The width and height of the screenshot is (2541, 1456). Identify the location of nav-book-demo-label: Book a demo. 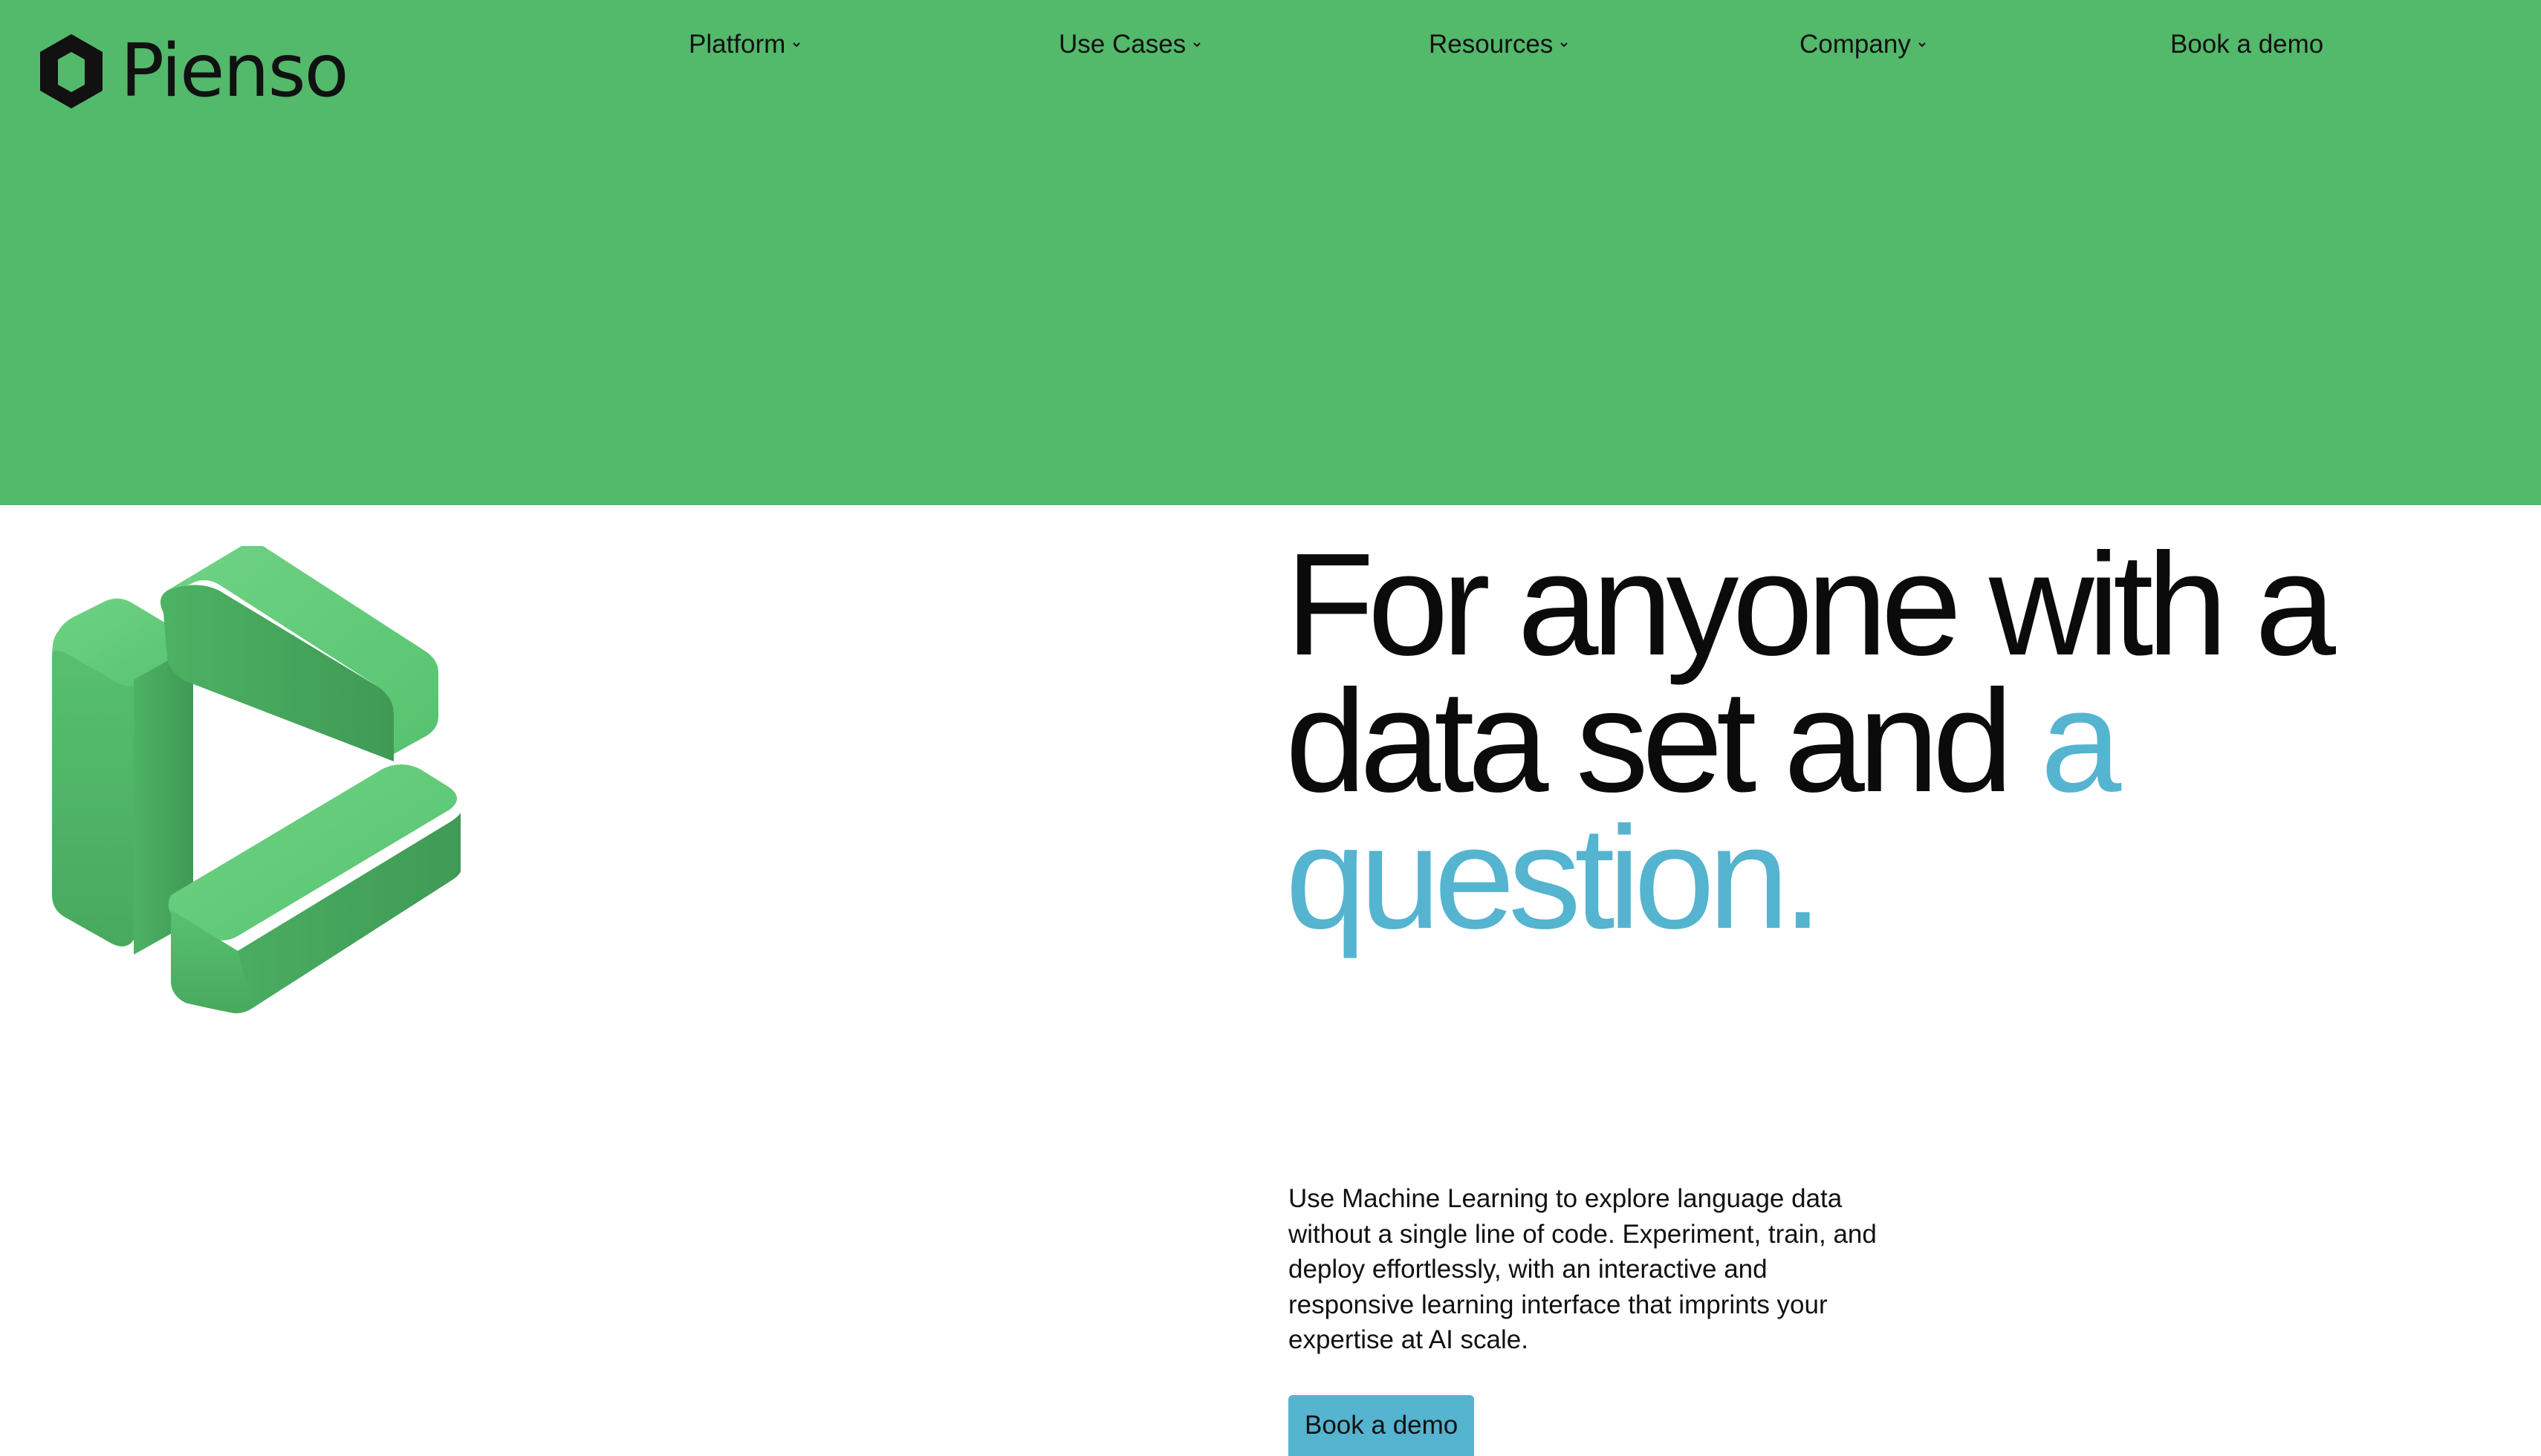
(2247, 45).